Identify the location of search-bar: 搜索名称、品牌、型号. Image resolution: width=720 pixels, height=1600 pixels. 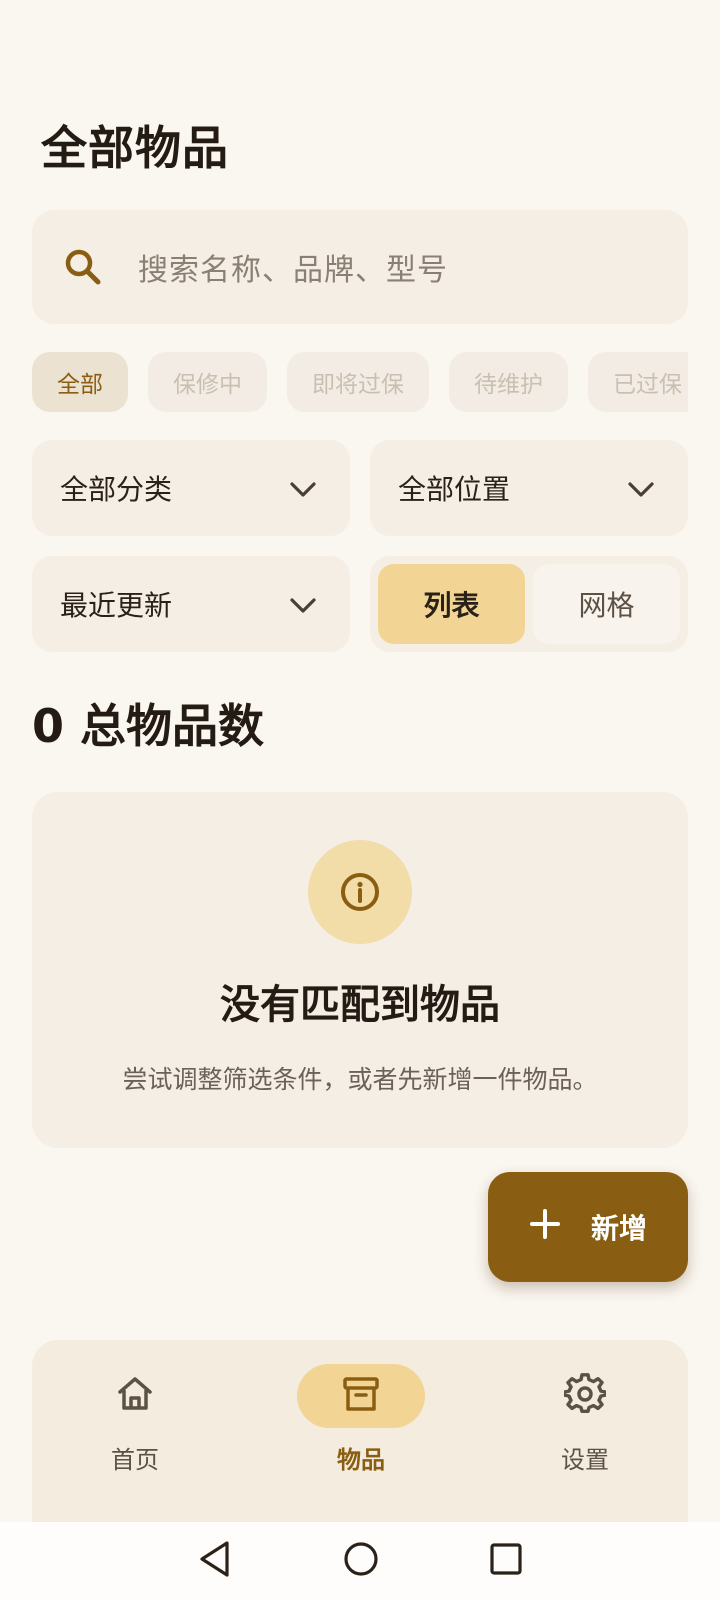
(360, 267).